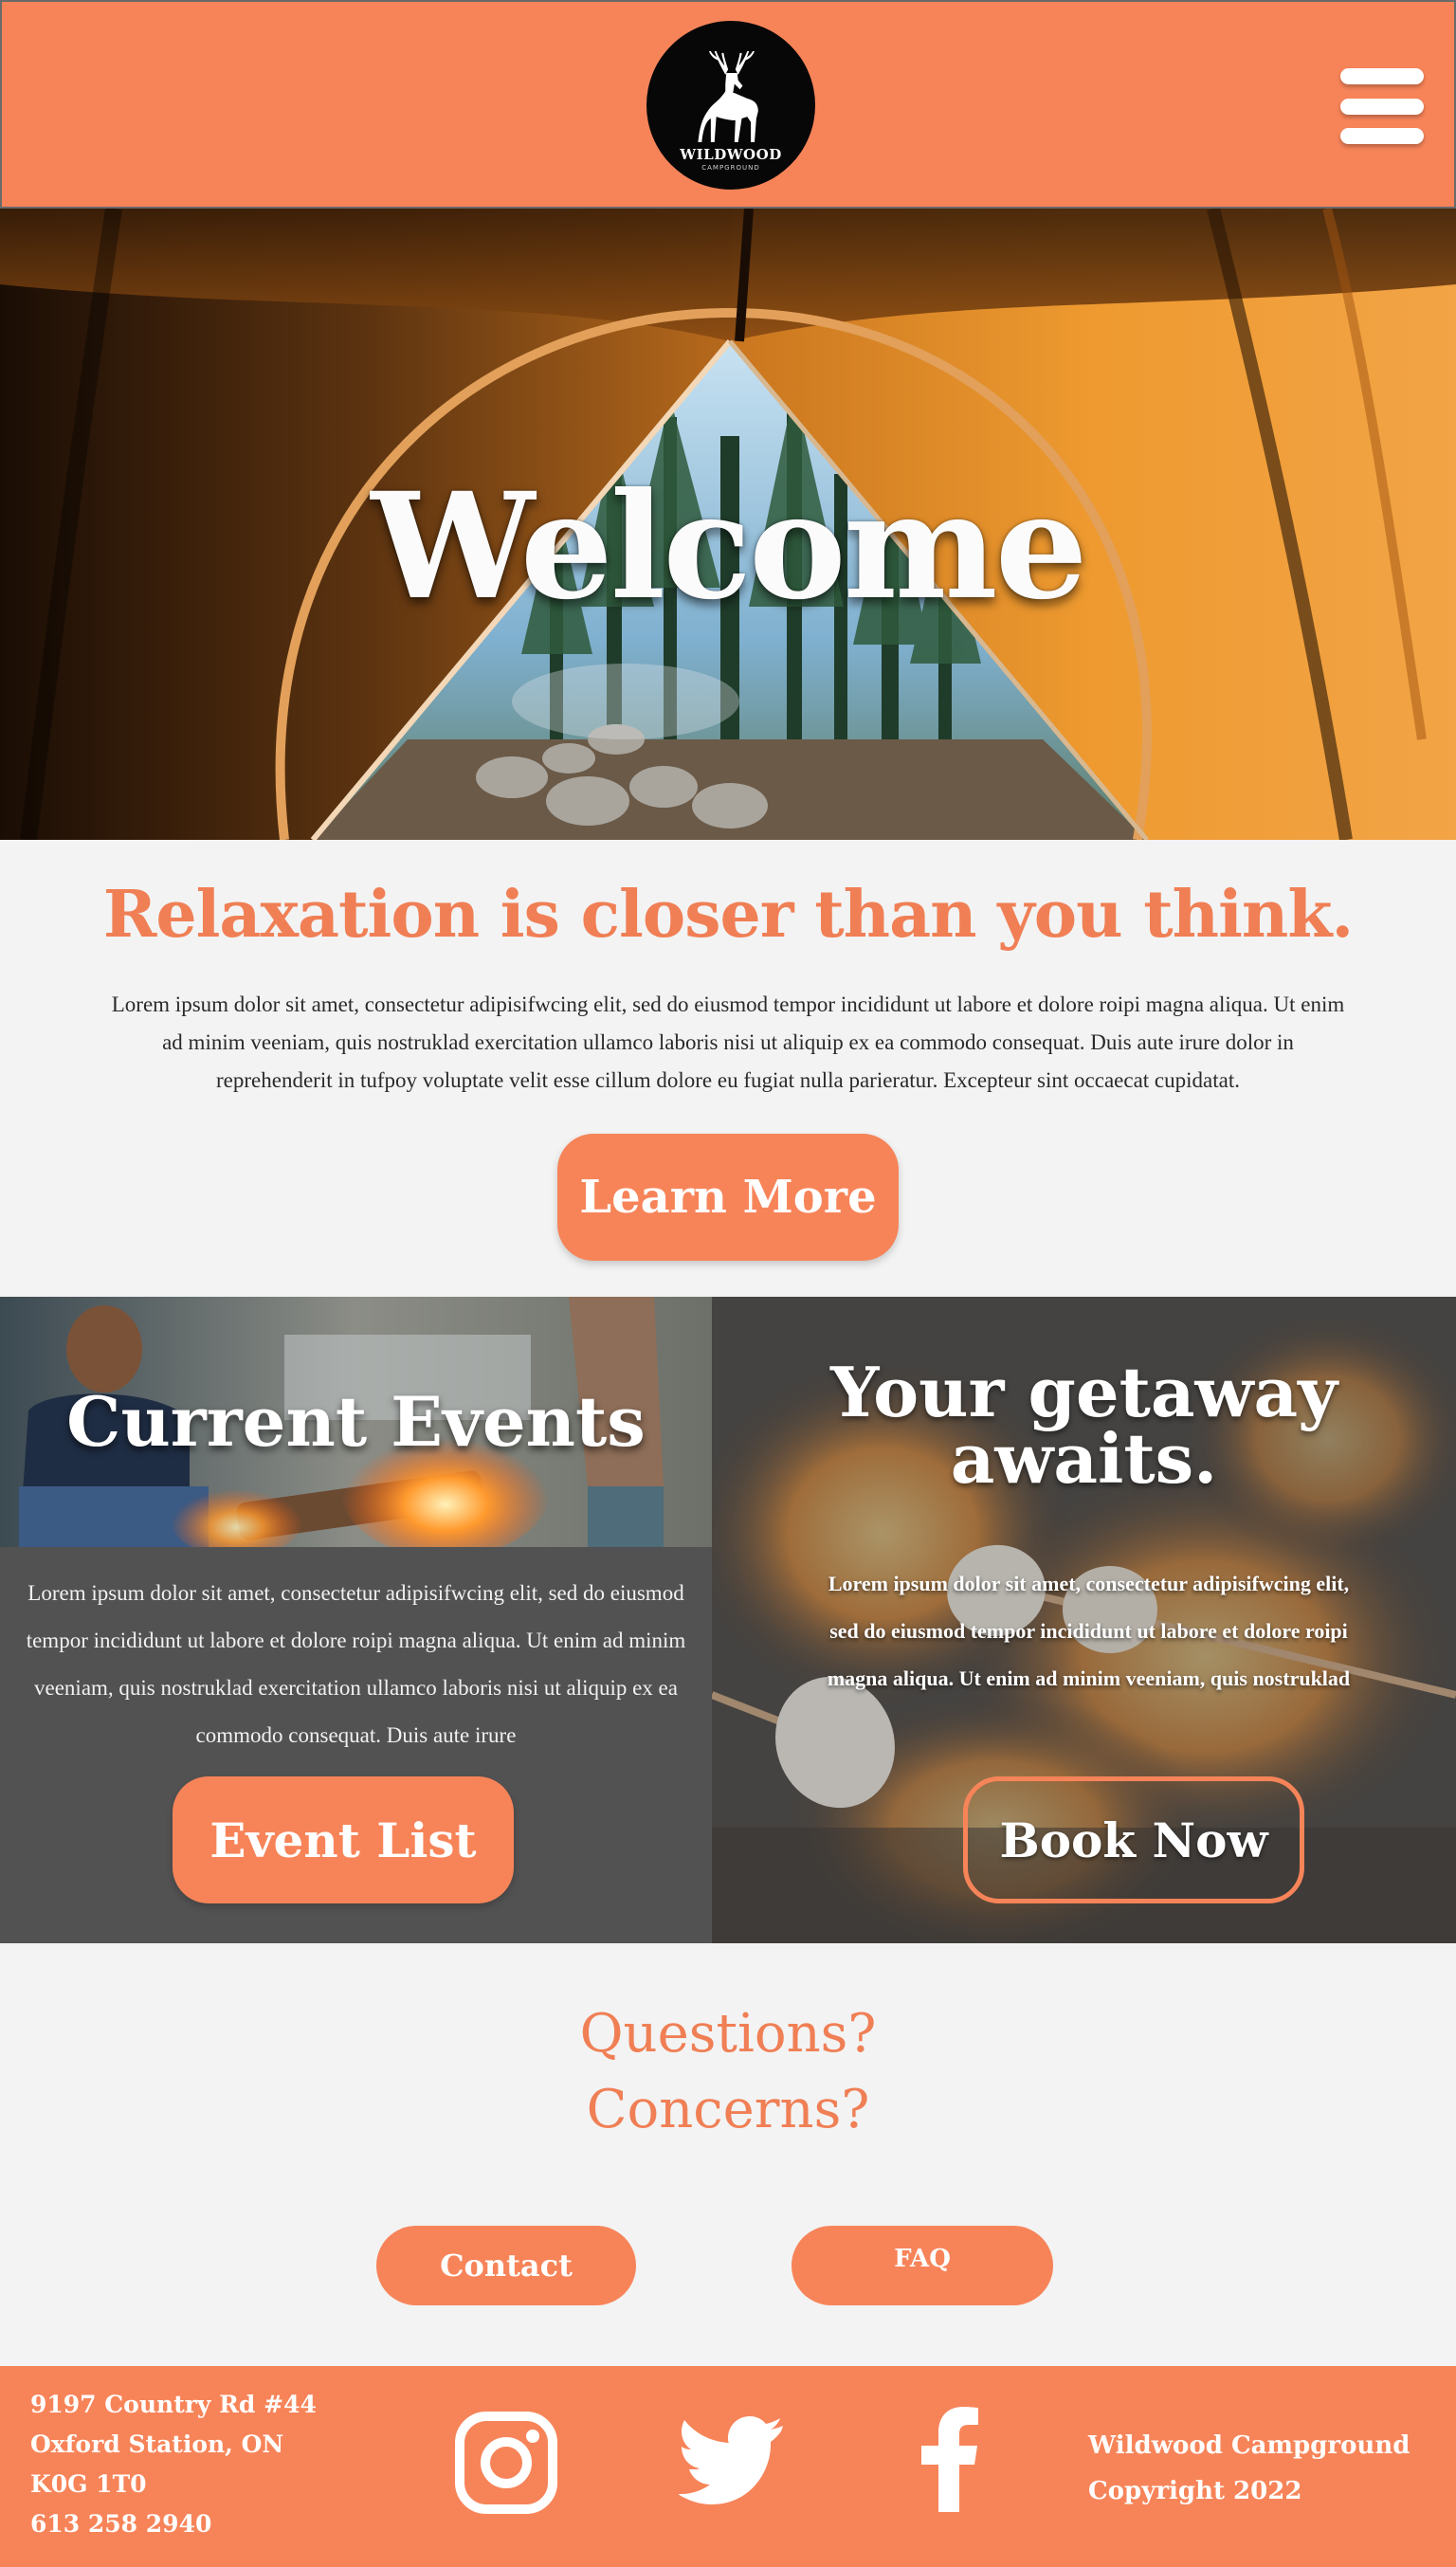  I want to click on learn-more-button: Learn More, so click(728, 1197).